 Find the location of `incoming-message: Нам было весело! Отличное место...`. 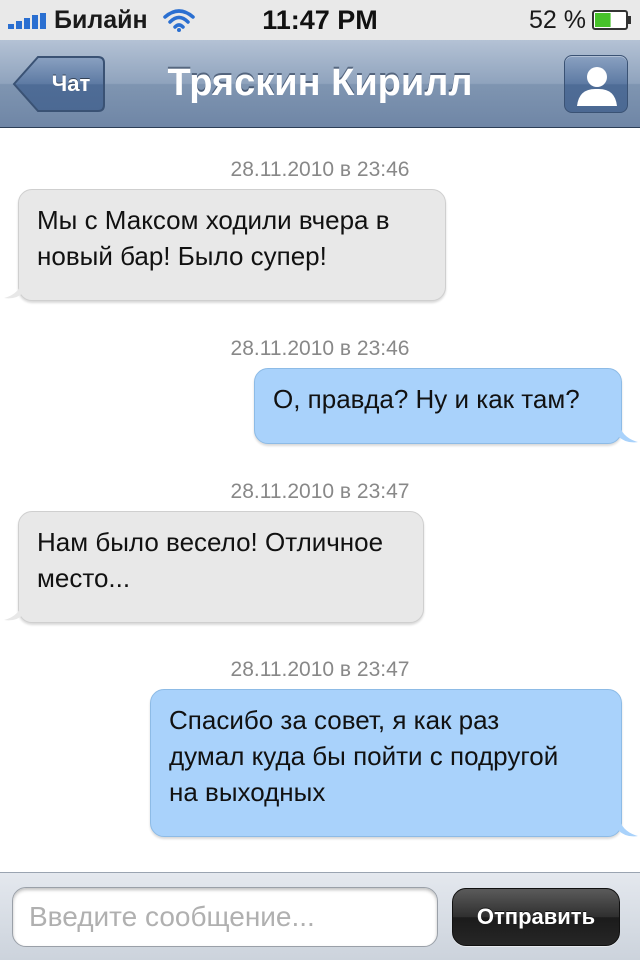

incoming-message: Нам было весело! Отличное место... is located at coordinates (221, 567).